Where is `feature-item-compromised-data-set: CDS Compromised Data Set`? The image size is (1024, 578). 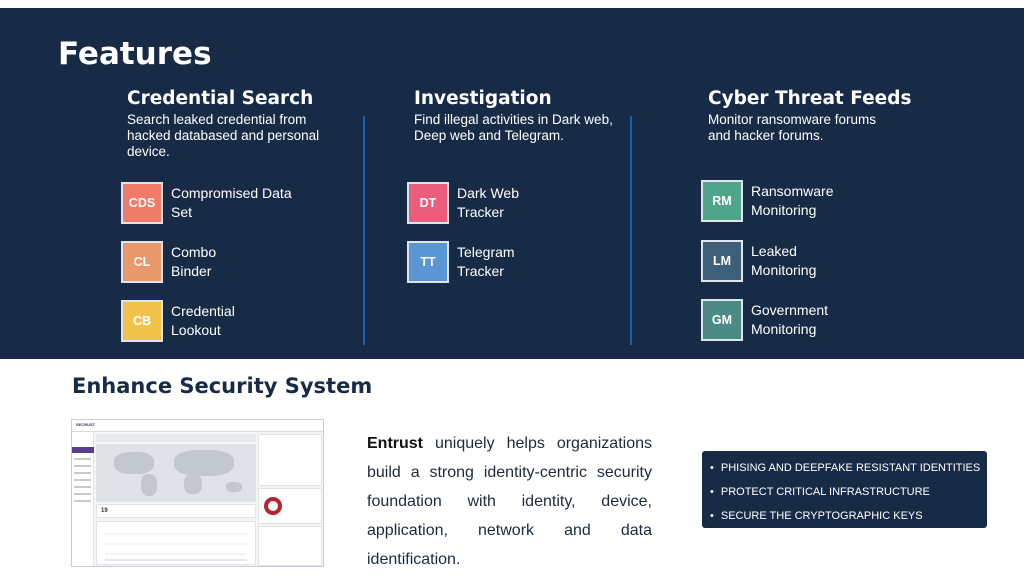
feature-item-compromised-data-set: CDS Compromised Data Set is located at coordinates (206, 203).